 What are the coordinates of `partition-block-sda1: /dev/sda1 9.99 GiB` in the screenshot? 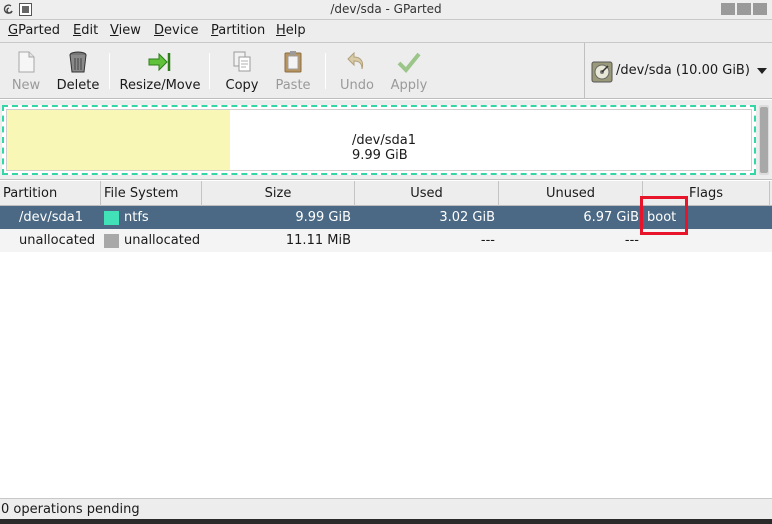 It's located at (379, 140).